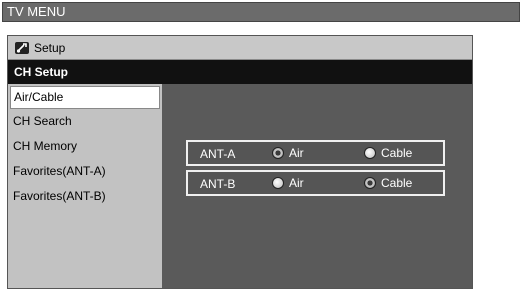 This screenshot has height=289, width=522. Describe the element at coordinates (315, 153) in the screenshot. I see `ant-a-row: ANT-A Air Cable` at that location.